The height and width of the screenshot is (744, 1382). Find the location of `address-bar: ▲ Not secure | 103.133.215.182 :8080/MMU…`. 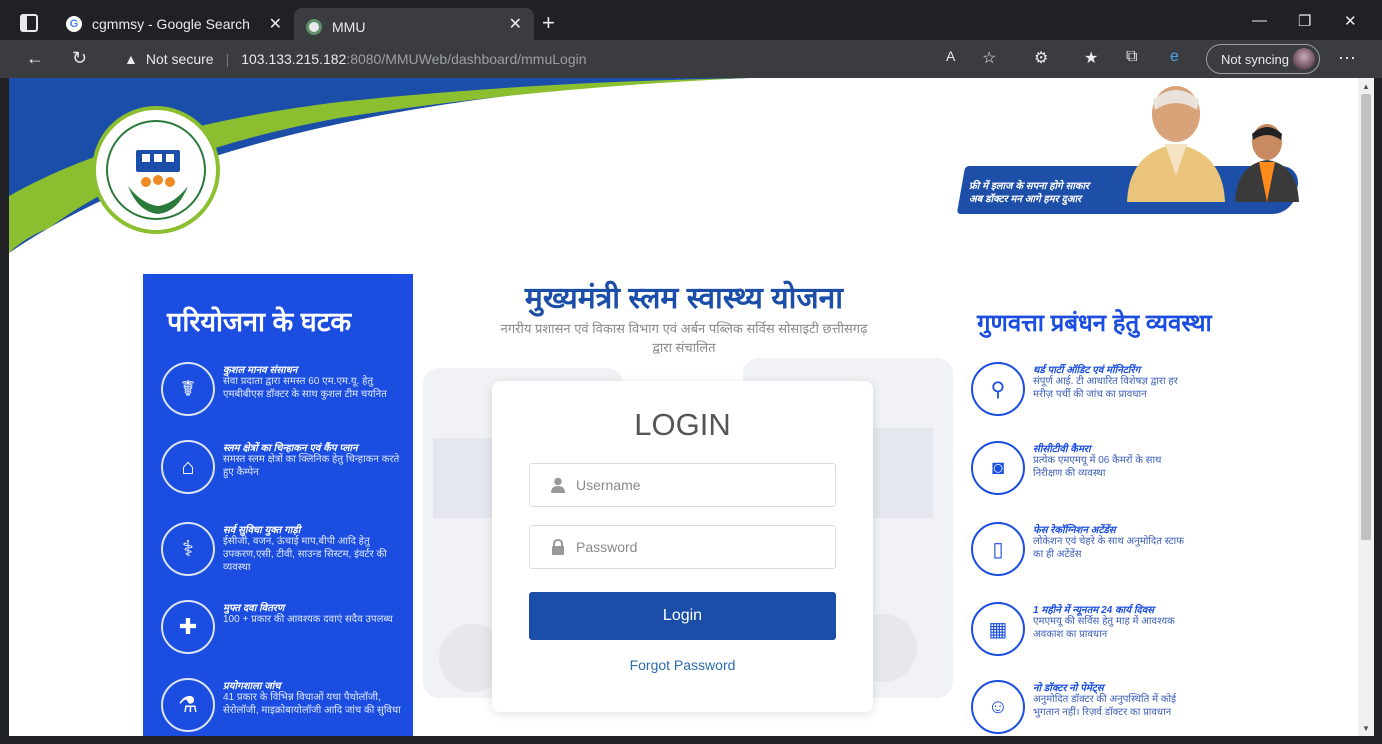

address-bar: ▲ Not secure | 103.133.215.182 :8080/MMU… is located at coordinates (560, 59).